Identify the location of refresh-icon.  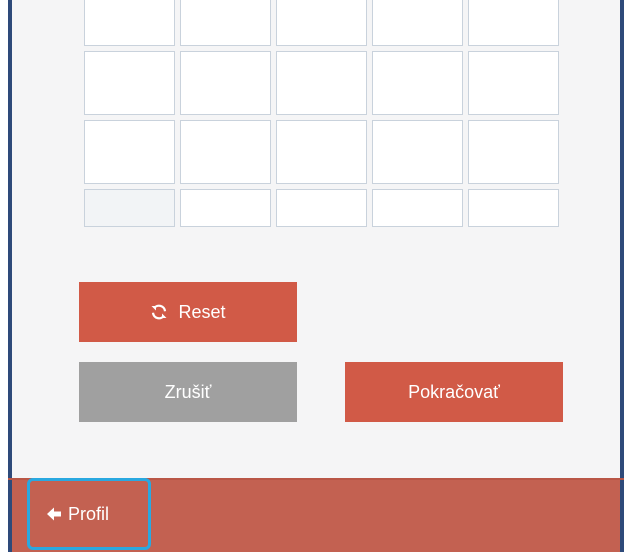
(159, 312).